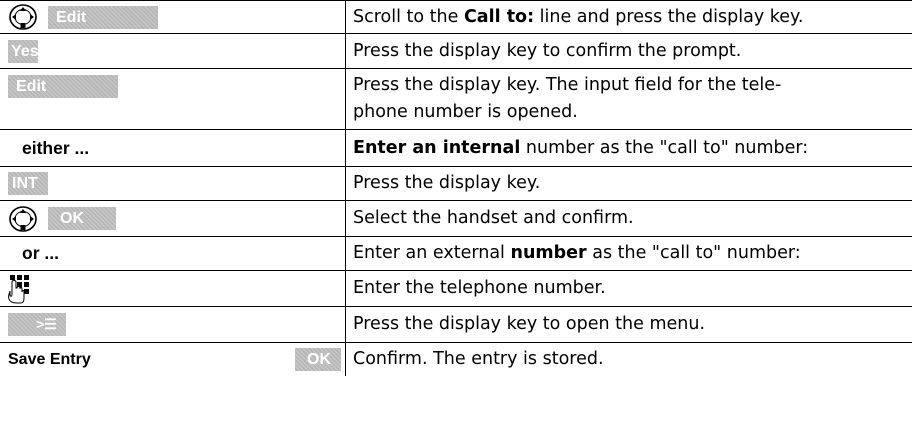 Image resolution: width=912 pixels, height=433 pixels. What do you see at coordinates (173, 288) in the screenshot?
I see `key-cell` at bounding box center [173, 288].